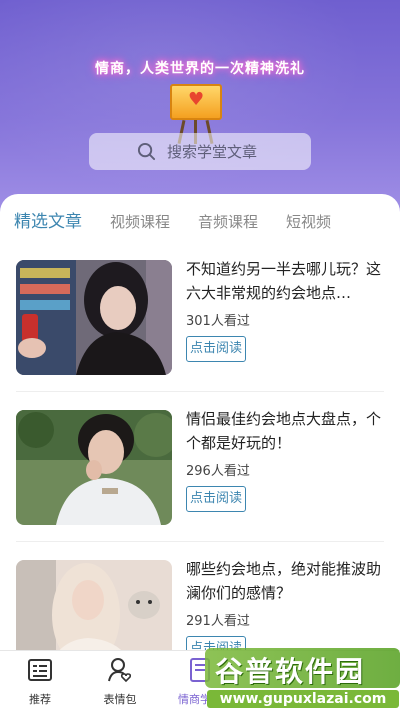 This screenshot has width=400, height=711. I want to click on tab-short-videos: 短视频, so click(308, 222).